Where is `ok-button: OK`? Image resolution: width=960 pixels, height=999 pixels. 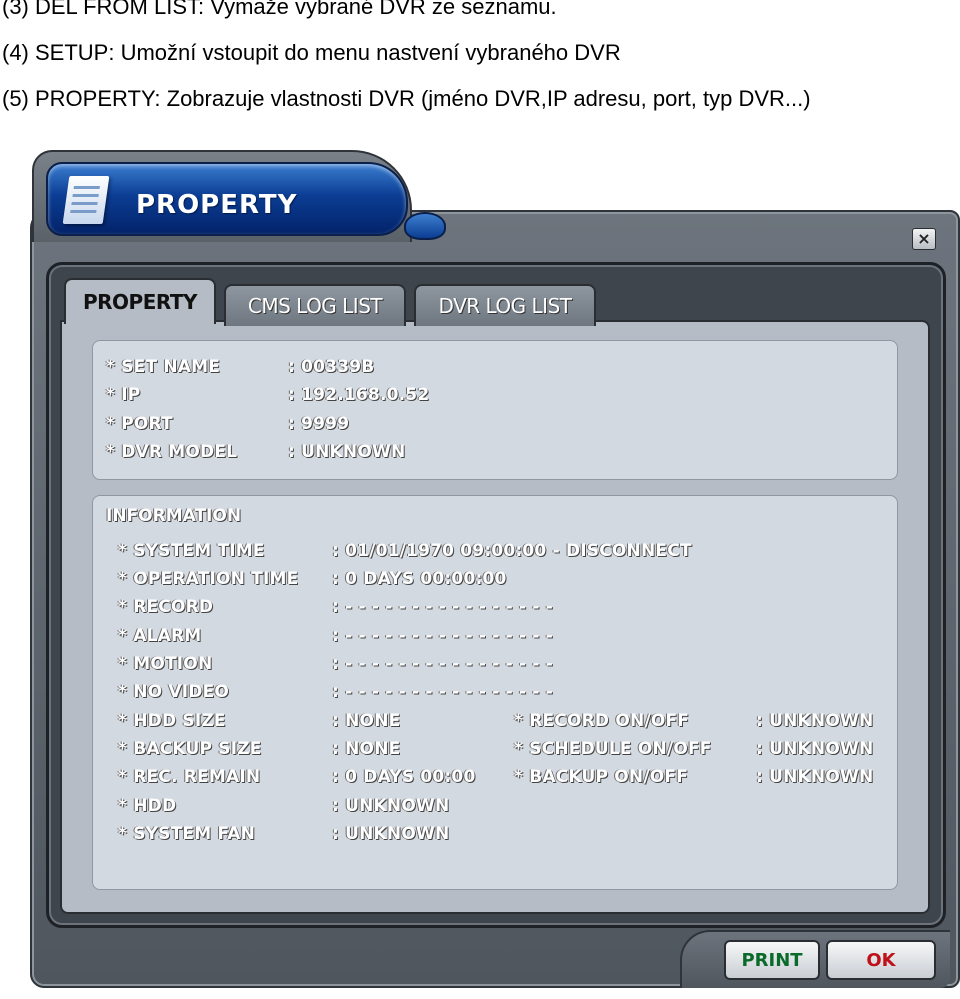 ok-button: OK is located at coordinates (881, 960).